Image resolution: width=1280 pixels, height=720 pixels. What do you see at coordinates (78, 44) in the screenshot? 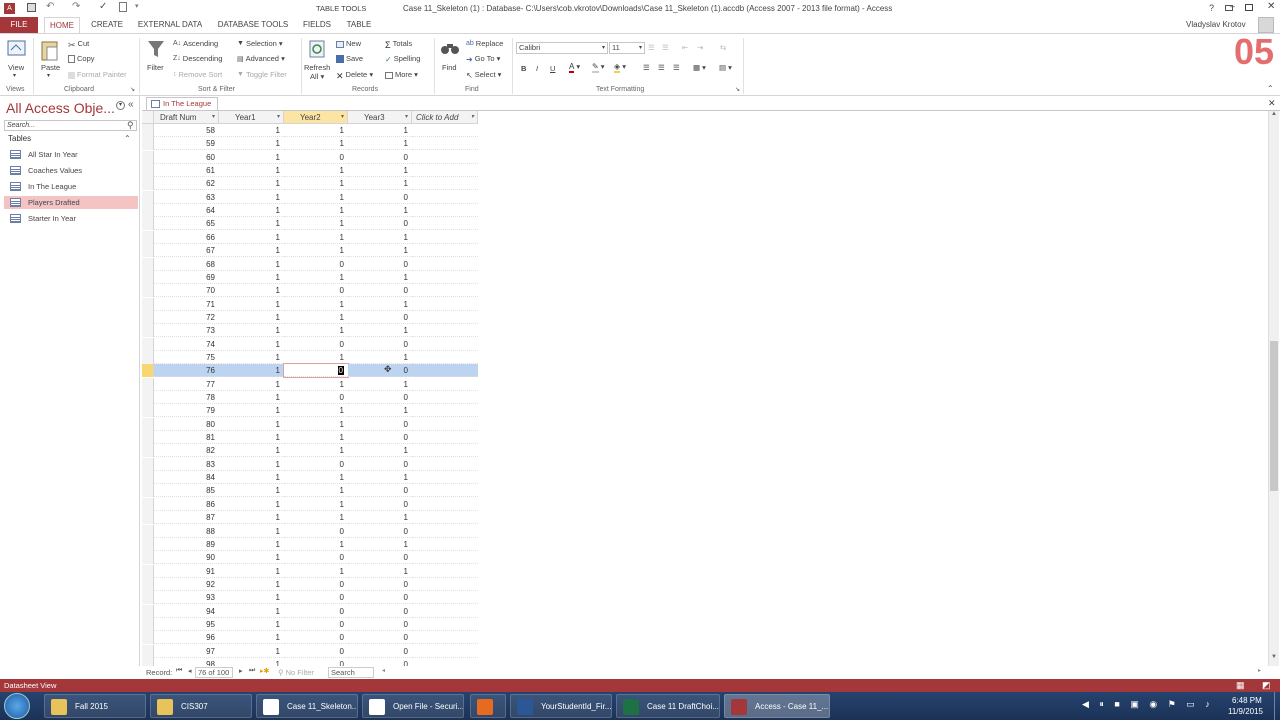
I see `cut-button: ✂ Cut` at bounding box center [78, 44].